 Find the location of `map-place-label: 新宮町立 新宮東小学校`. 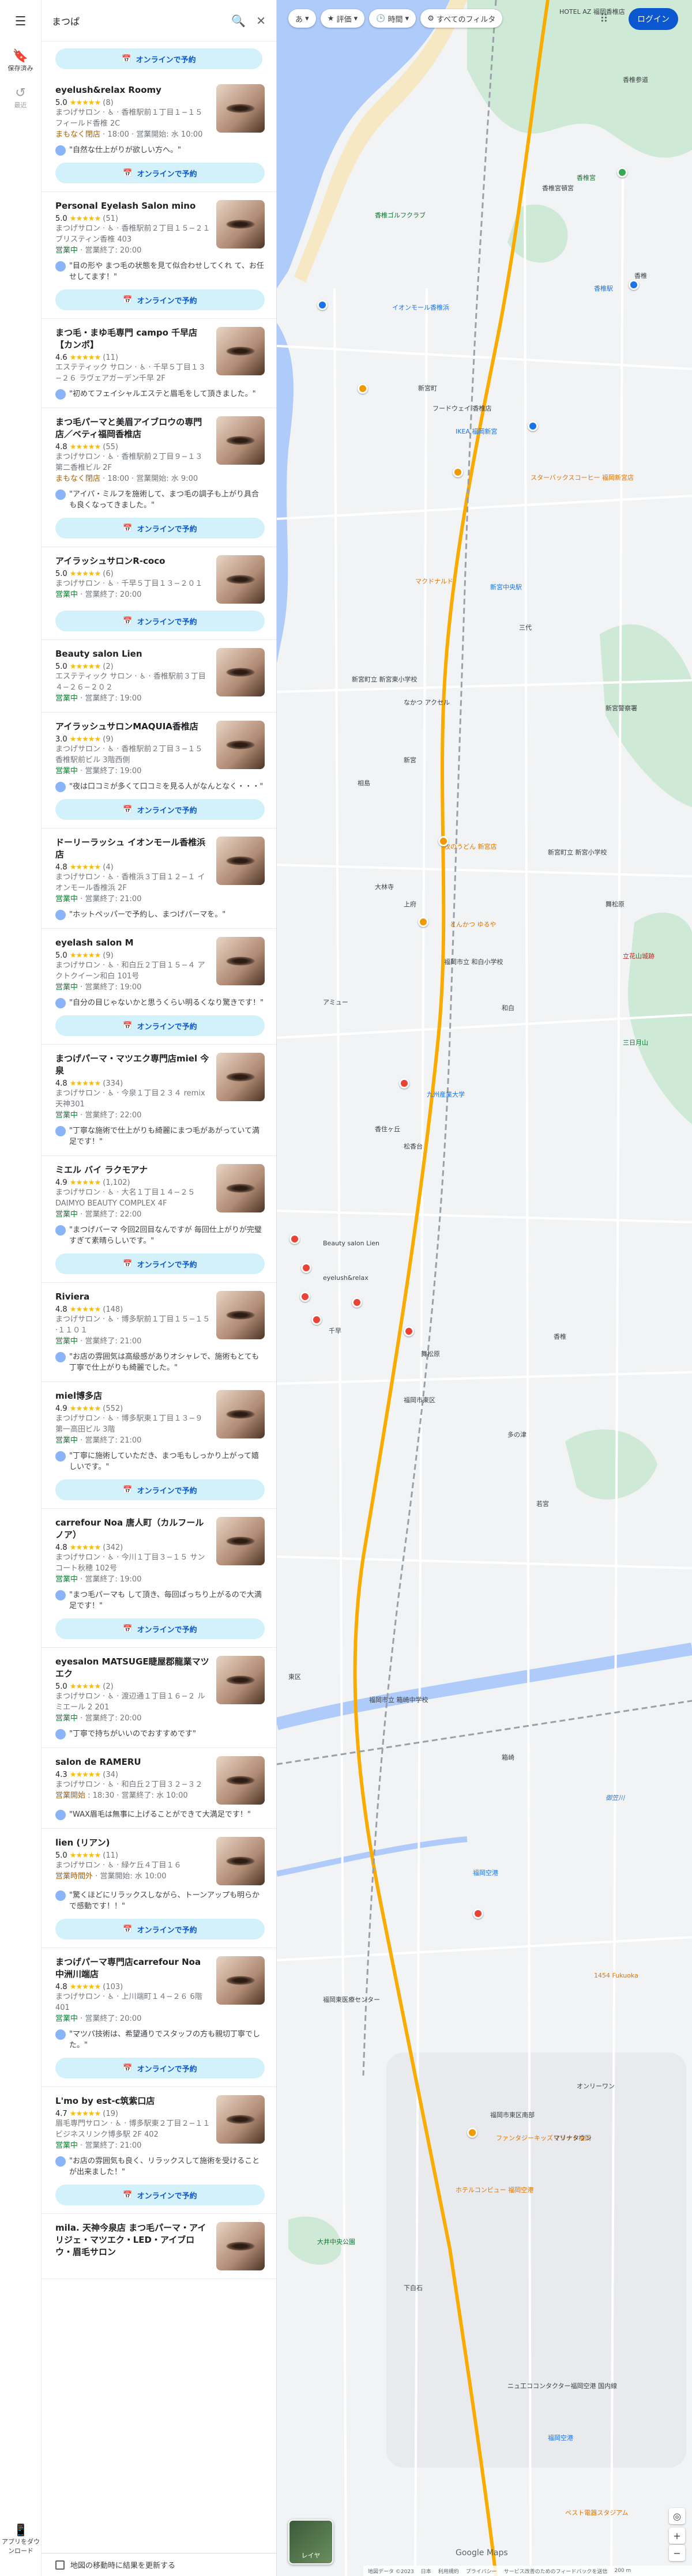

map-place-label: 新宮町立 新宮東小学校 is located at coordinates (385, 679).